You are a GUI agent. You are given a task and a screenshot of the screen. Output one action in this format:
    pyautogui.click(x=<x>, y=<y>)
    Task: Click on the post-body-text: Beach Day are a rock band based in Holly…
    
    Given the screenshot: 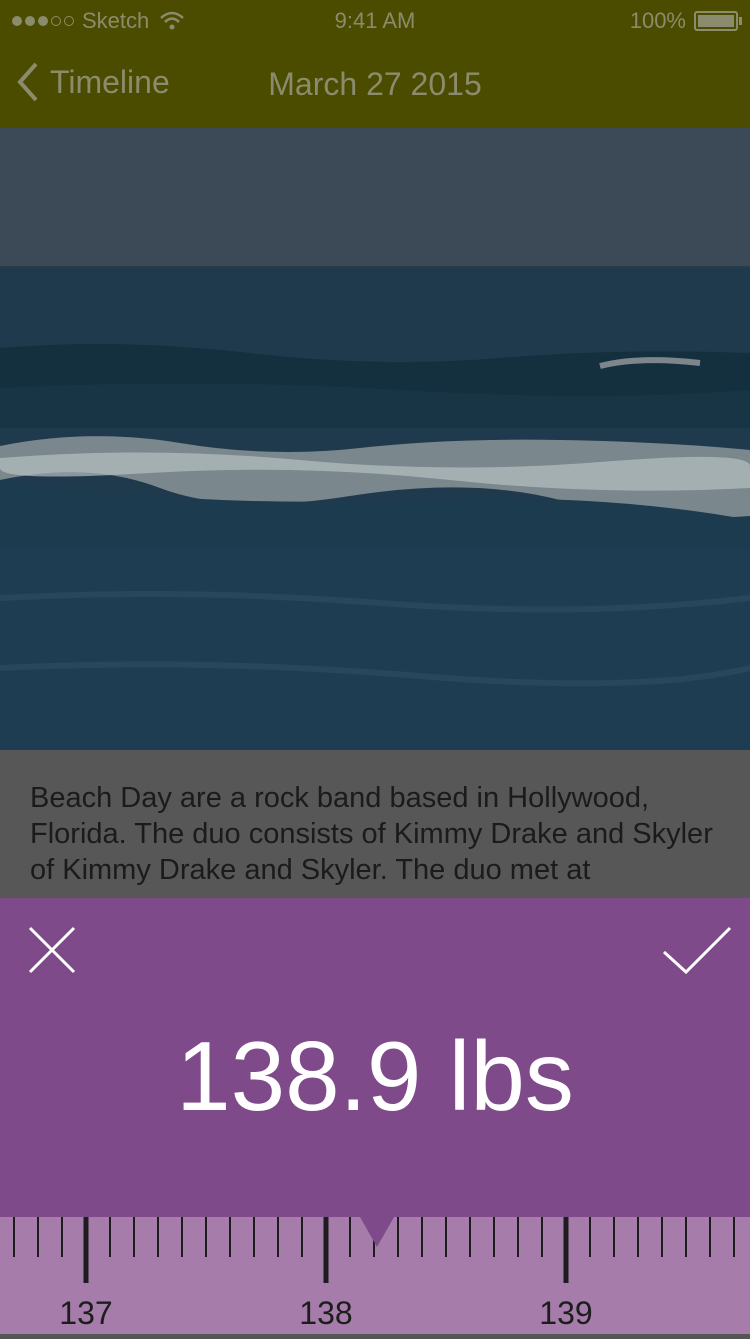 What is the action you would take?
    pyautogui.click(x=371, y=834)
    